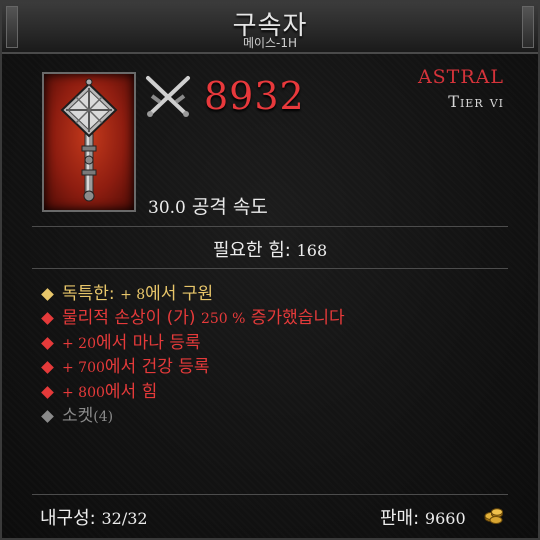 The height and width of the screenshot is (540, 540). Describe the element at coordinates (192, 392) in the screenshot. I see `affix-strength: + 800에서 힘` at that location.